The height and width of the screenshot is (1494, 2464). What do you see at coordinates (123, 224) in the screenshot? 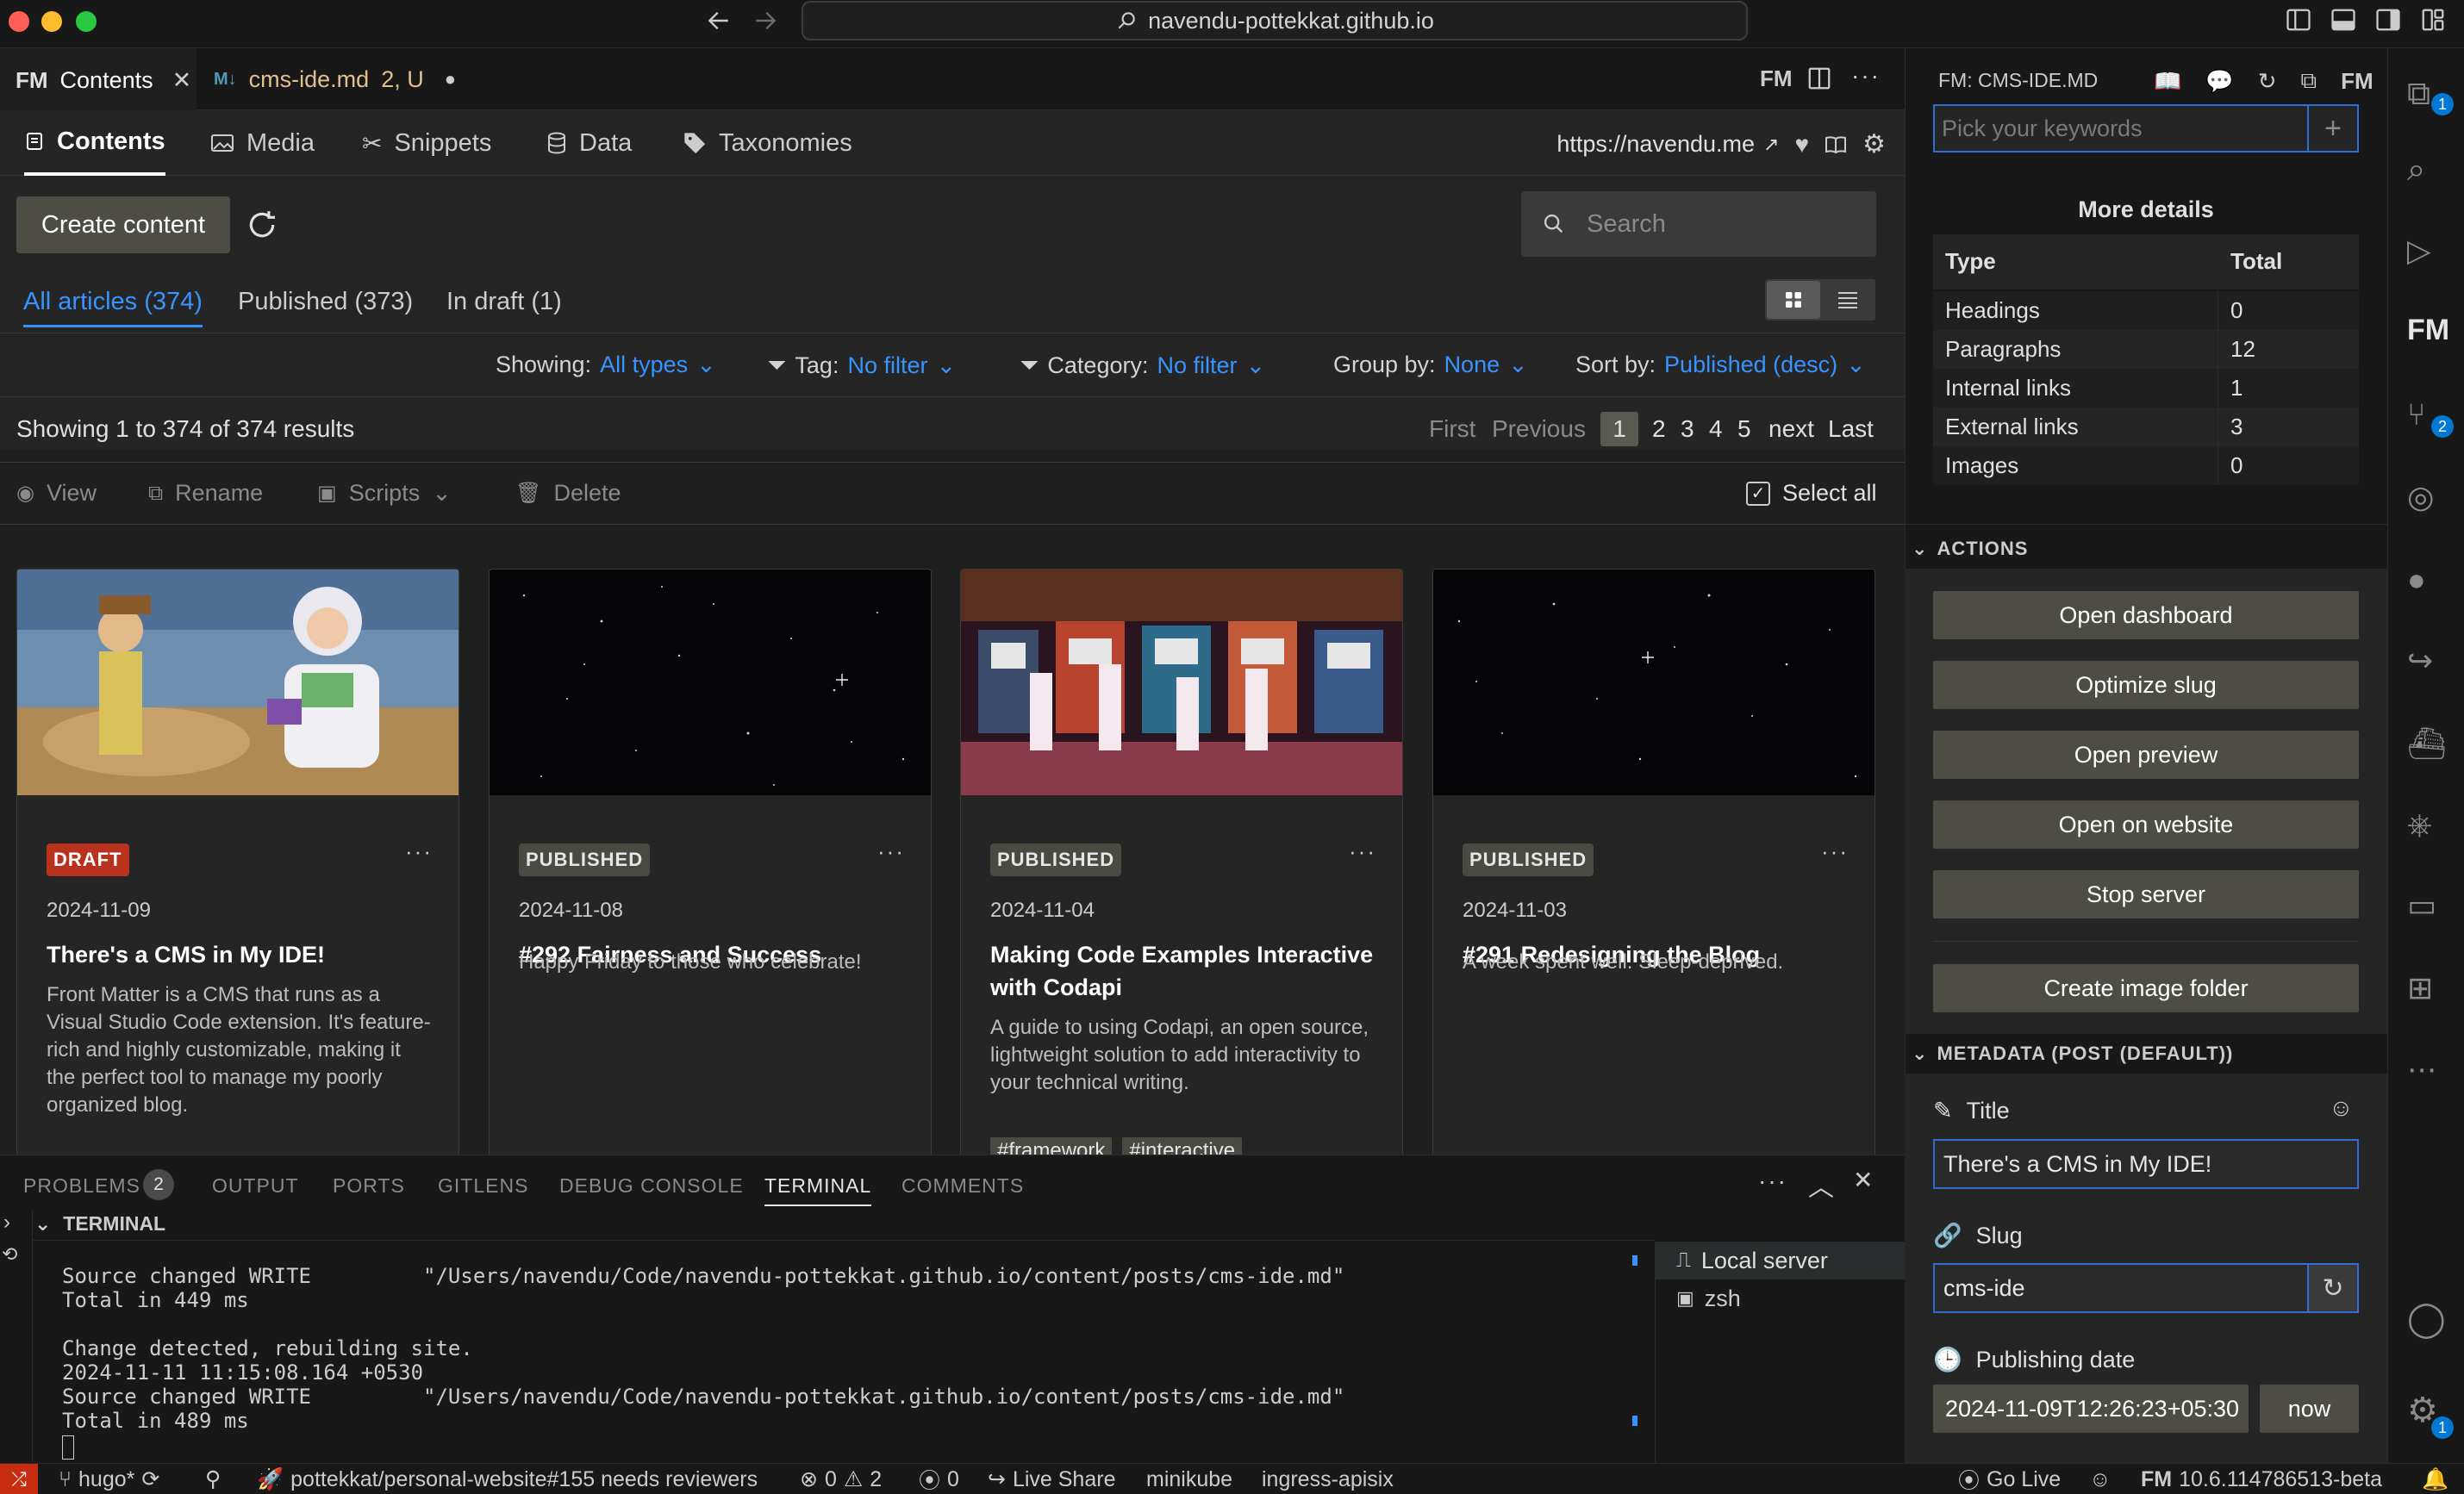
I see `create-content-button: Create content` at bounding box center [123, 224].